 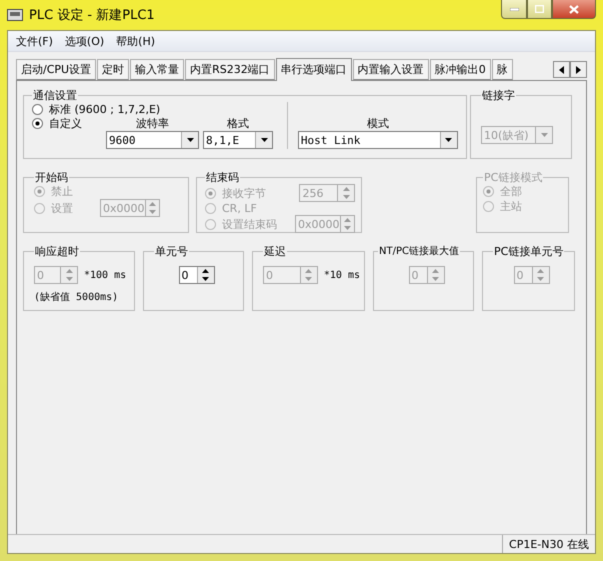 What do you see at coordinates (511, 191) in the screenshot?
I see `radio-label: 全部` at bounding box center [511, 191].